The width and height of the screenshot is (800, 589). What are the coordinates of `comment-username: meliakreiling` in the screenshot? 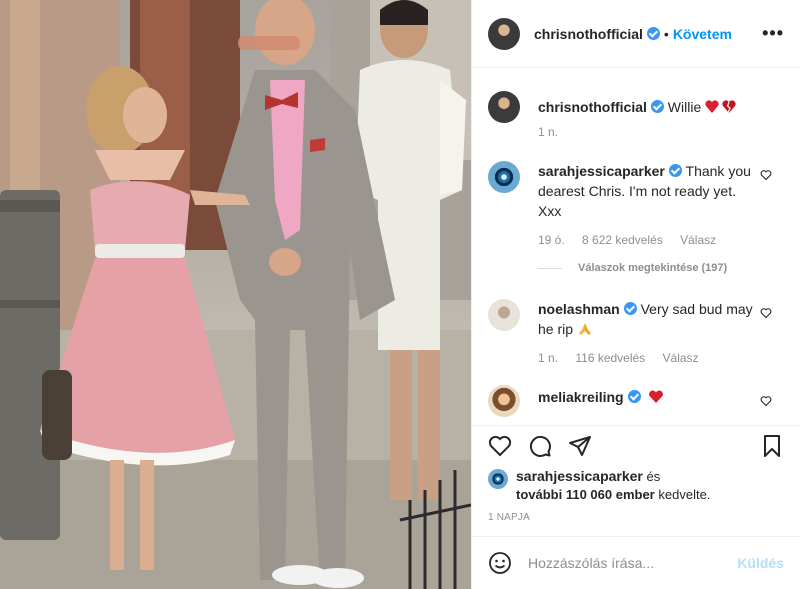 It's located at (581, 397).